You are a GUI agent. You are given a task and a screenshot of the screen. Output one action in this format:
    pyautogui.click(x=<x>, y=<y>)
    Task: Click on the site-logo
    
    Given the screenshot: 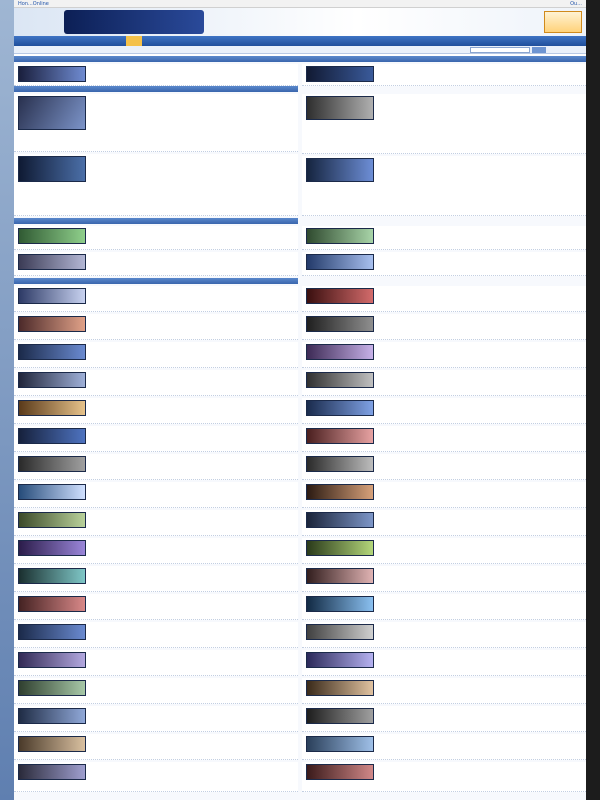 What is the action you would take?
    pyautogui.click(x=134, y=22)
    